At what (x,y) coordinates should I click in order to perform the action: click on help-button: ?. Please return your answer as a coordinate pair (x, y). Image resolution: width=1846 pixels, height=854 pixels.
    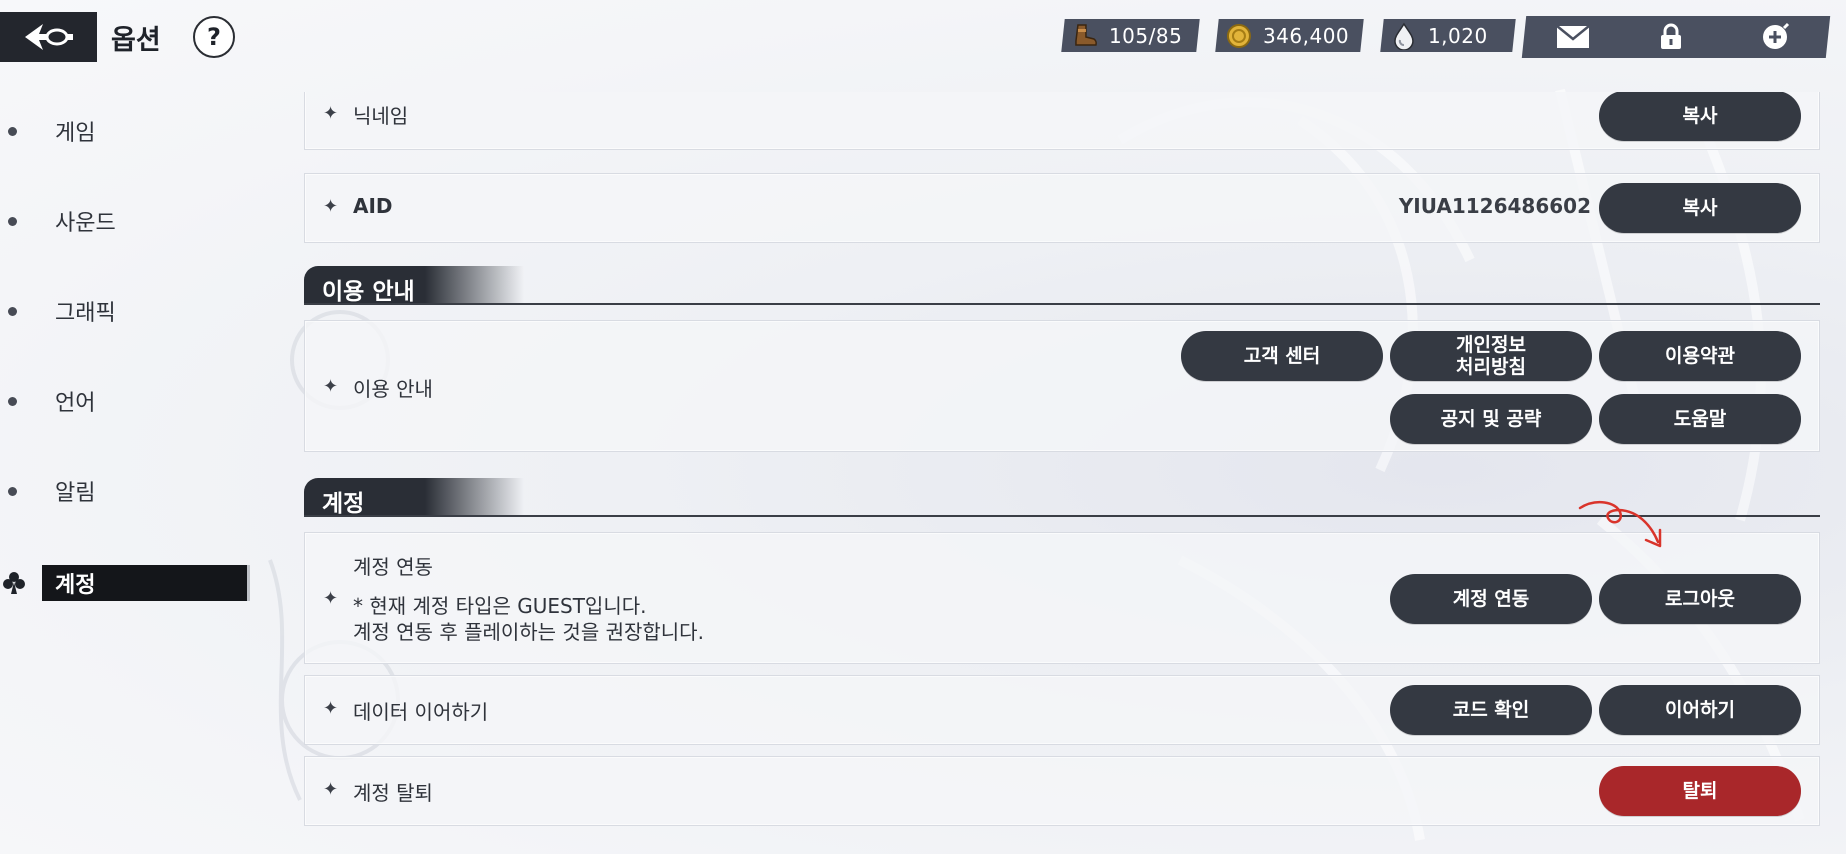
    Looking at the image, I should click on (214, 37).